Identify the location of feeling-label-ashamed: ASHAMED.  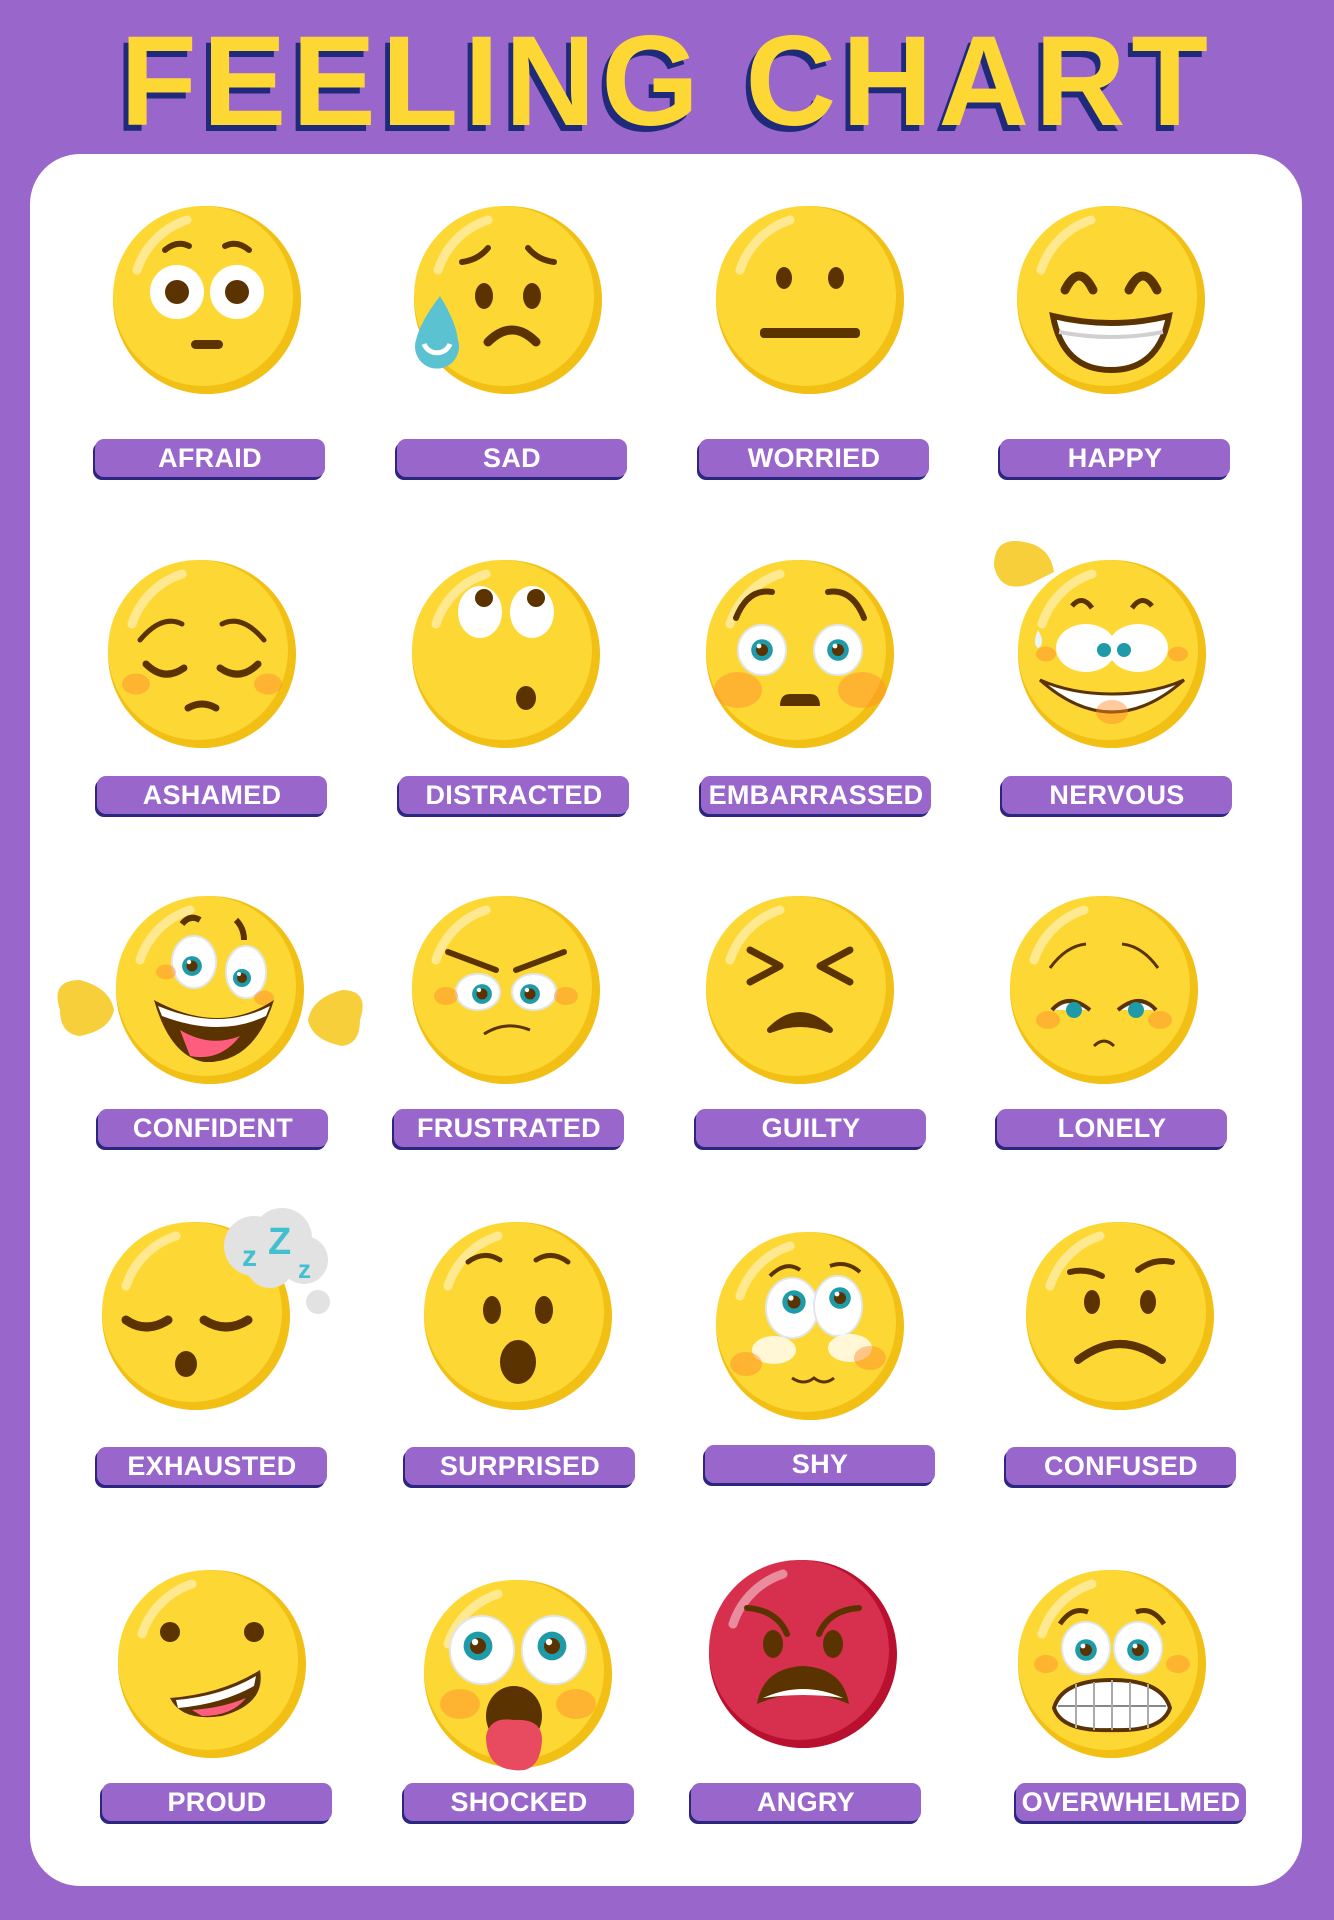
(212, 795).